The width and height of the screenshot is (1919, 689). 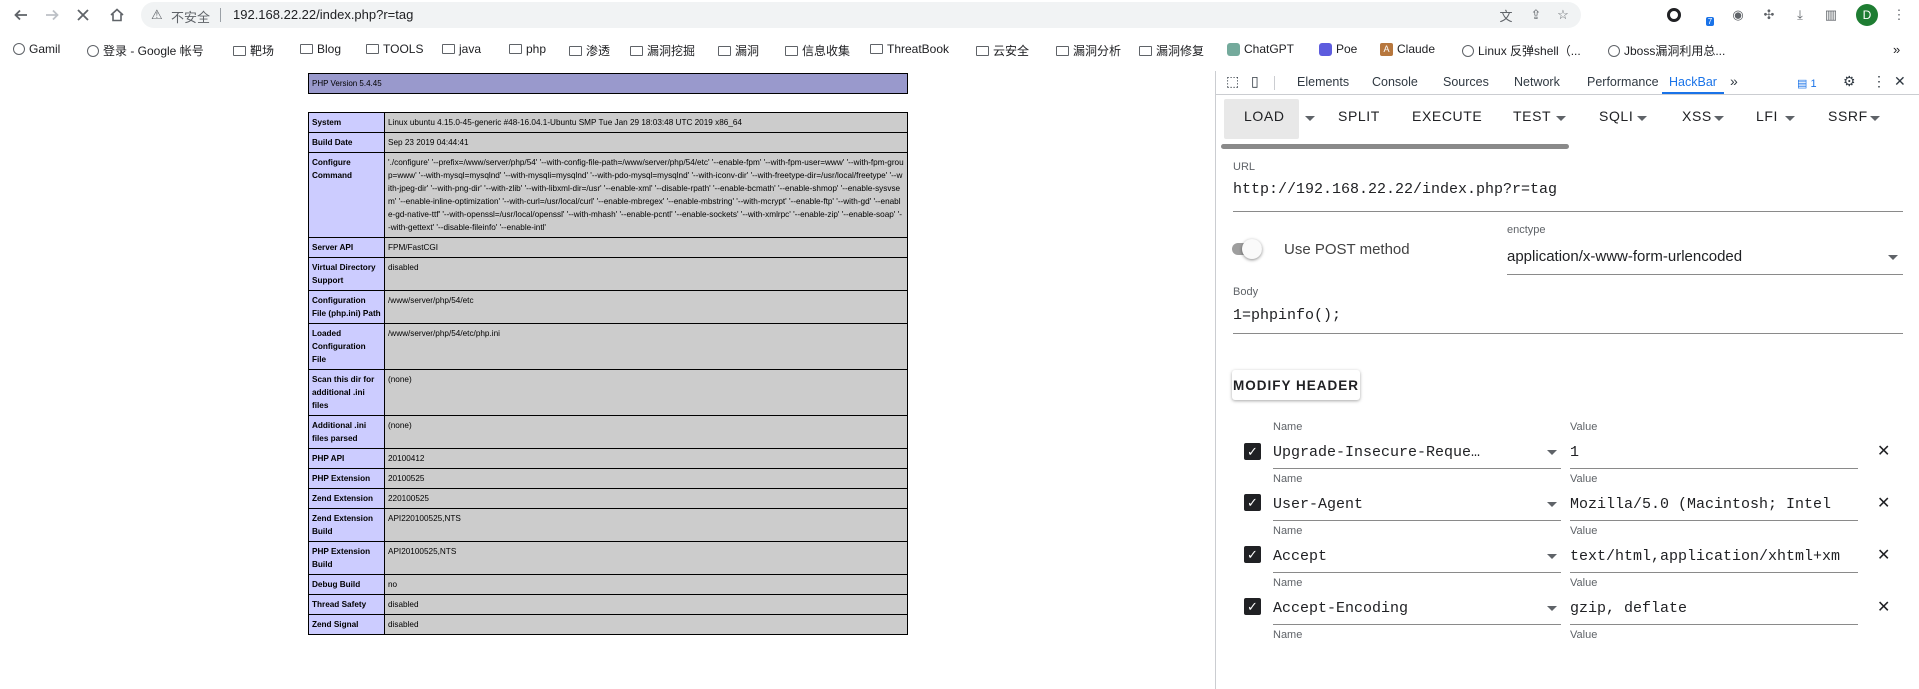 What do you see at coordinates (1831, 15) in the screenshot?
I see `side-panel-icon: ▥` at bounding box center [1831, 15].